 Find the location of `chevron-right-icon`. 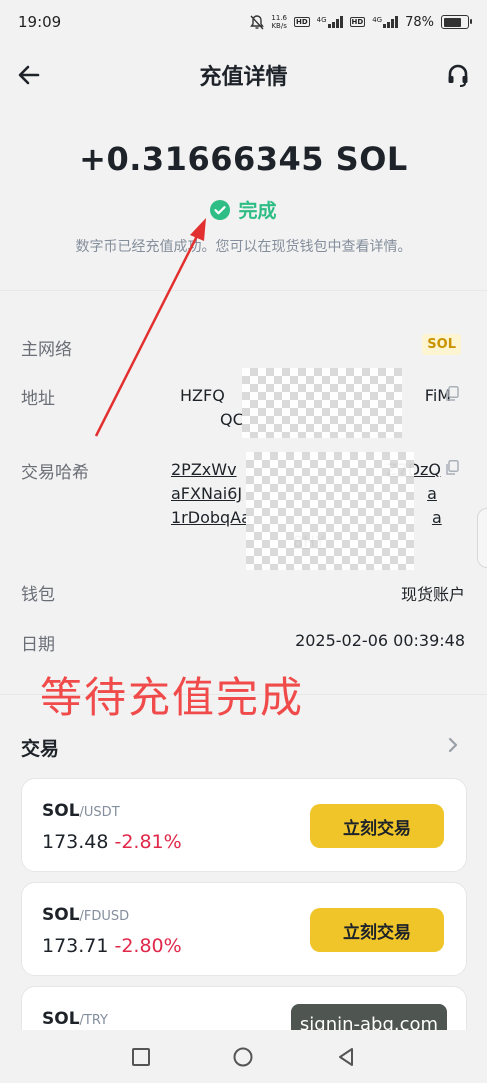

chevron-right-icon is located at coordinates (453, 745).